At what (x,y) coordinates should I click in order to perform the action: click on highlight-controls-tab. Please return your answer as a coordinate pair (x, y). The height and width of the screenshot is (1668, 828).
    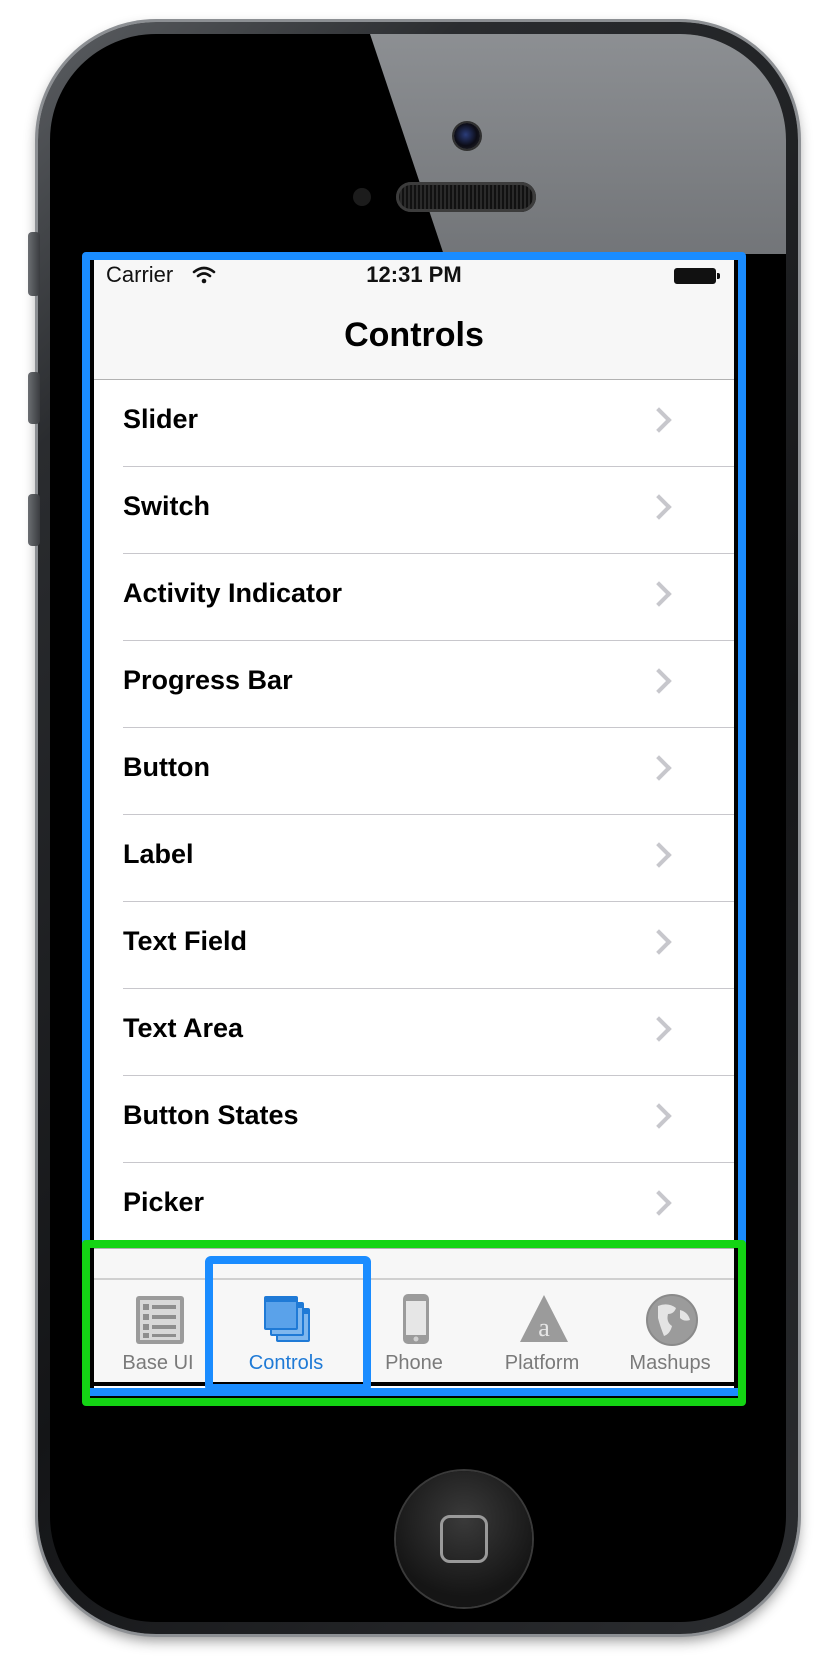
    Looking at the image, I should click on (288, 1324).